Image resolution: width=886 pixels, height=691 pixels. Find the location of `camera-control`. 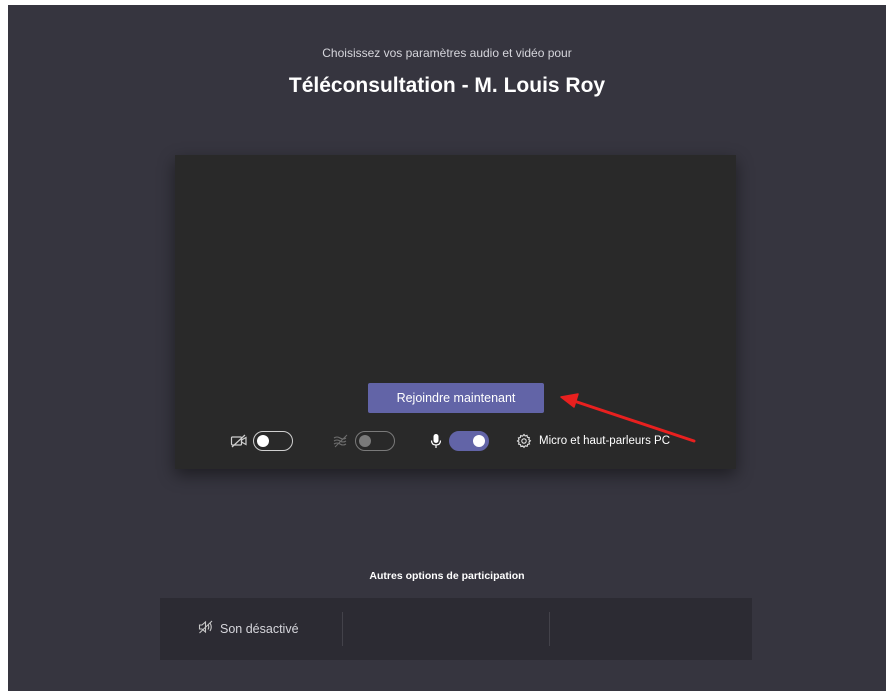

camera-control is located at coordinates (261, 441).